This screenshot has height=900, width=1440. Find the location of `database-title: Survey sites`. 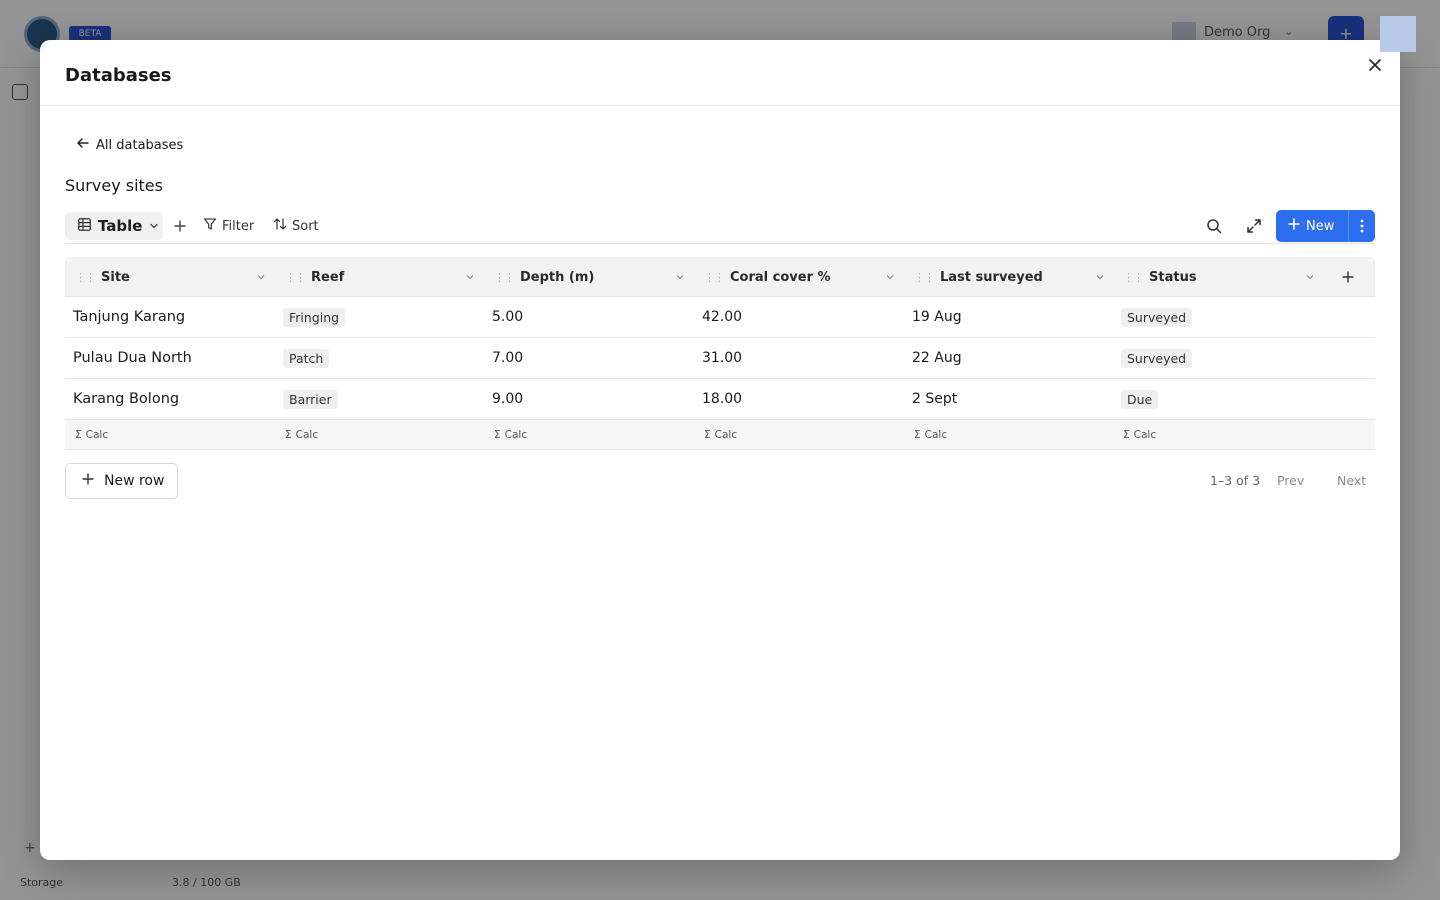

database-title: Survey sites is located at coordinates (114, 185).